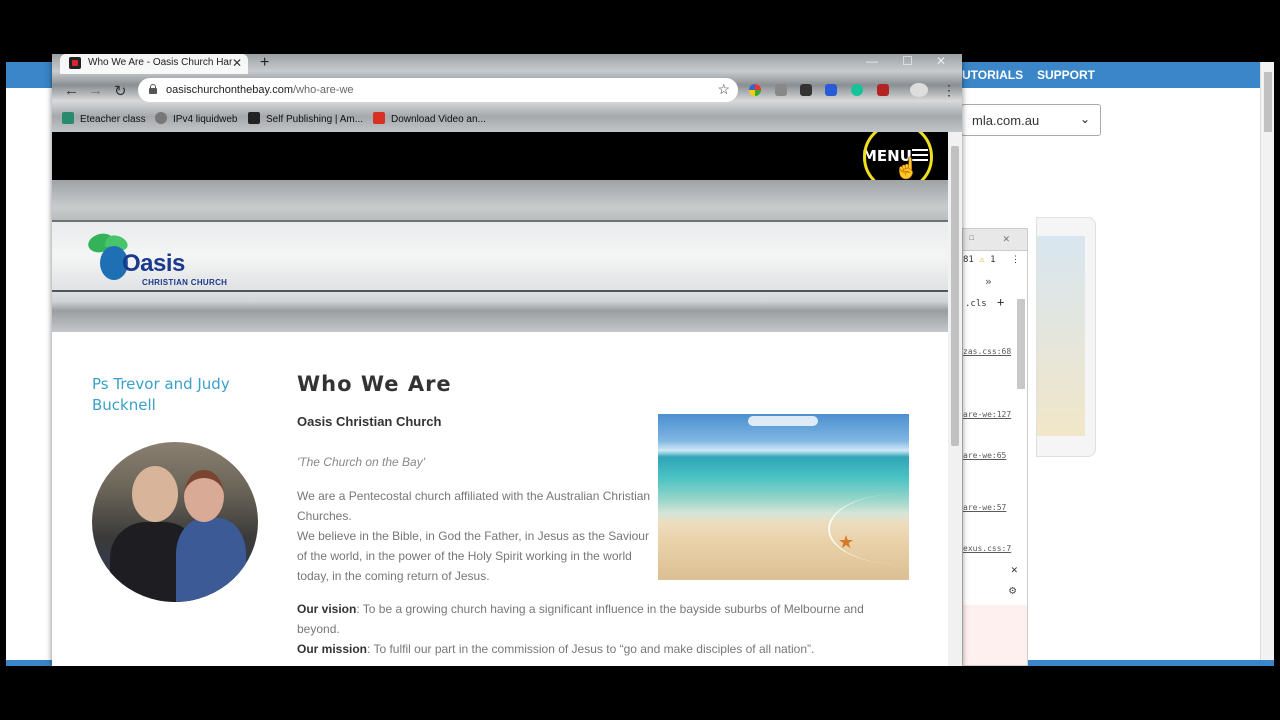 This screenshot has height=720, width=1280. Describe the element at coordinates (984, 455) in the screenshot. I see `devtools-link: are-we:65` at that location.